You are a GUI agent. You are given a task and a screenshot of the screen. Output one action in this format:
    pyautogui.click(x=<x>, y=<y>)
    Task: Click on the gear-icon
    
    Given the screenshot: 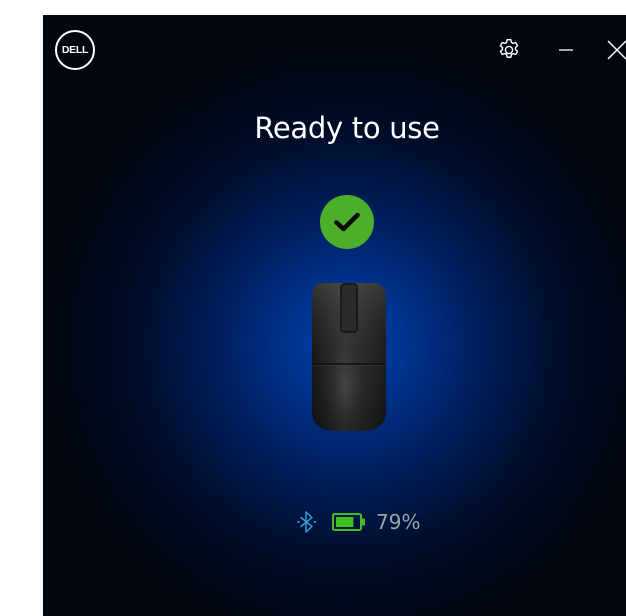 What is the action you would take?
    pyautogui.click(x=509, y=48)
    